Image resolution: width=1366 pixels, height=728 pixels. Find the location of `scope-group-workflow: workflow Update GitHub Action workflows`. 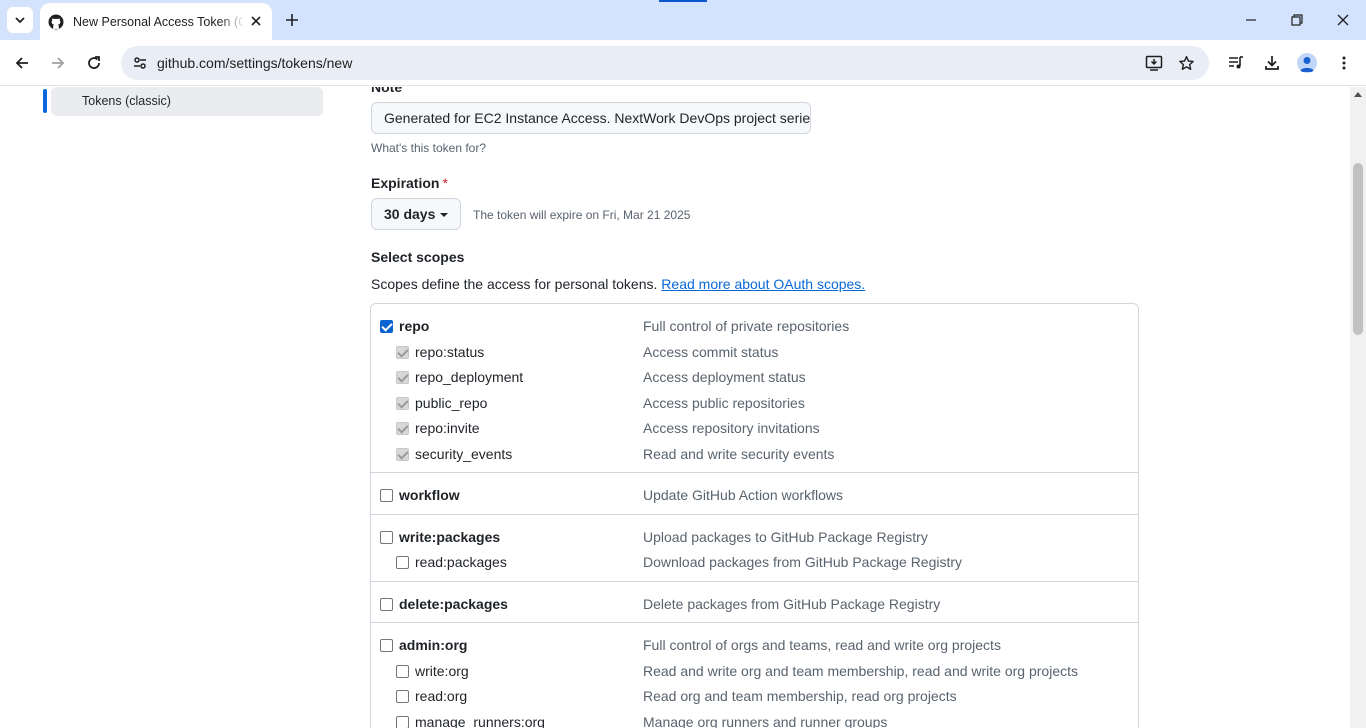

scope-group-workflow: workflow Update GitHub Action workflows is located at coordinates (754, 494).